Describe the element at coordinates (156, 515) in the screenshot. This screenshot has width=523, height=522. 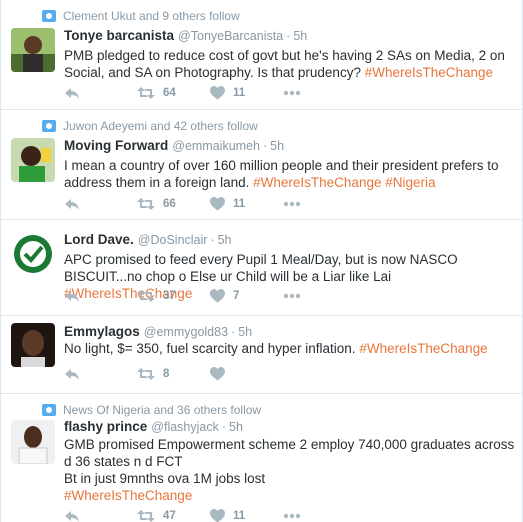
I see `retweet-button: 47` at that location.